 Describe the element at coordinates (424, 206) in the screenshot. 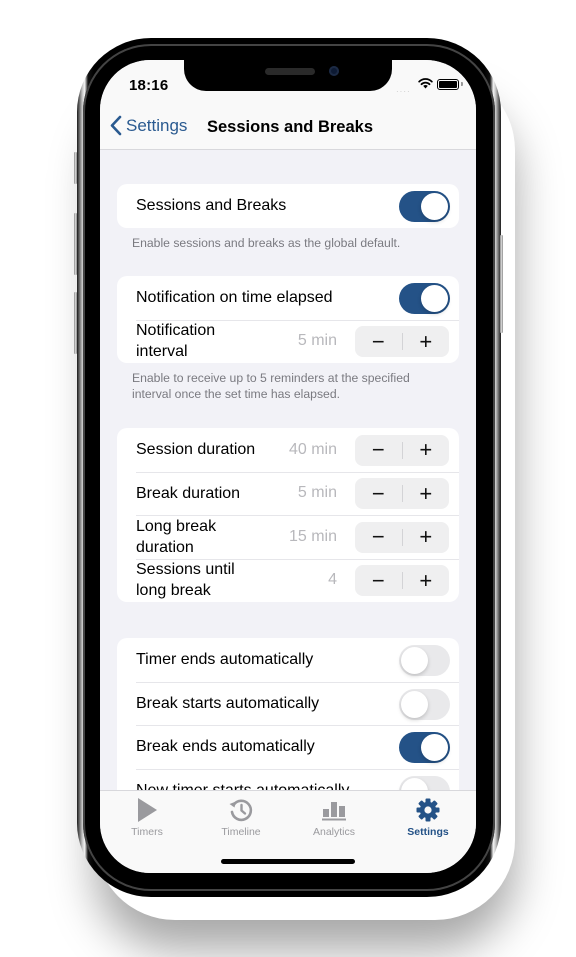

I see `sessions-breaks-toggle` at that location.